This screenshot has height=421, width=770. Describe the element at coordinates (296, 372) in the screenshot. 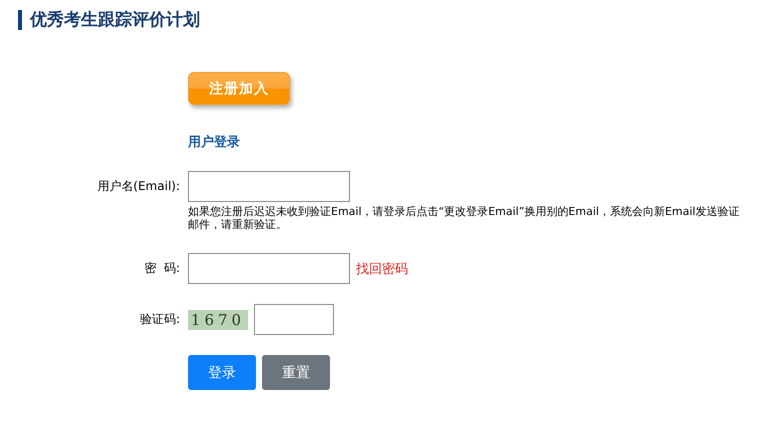

I see `reset-button: 重置` at that location.